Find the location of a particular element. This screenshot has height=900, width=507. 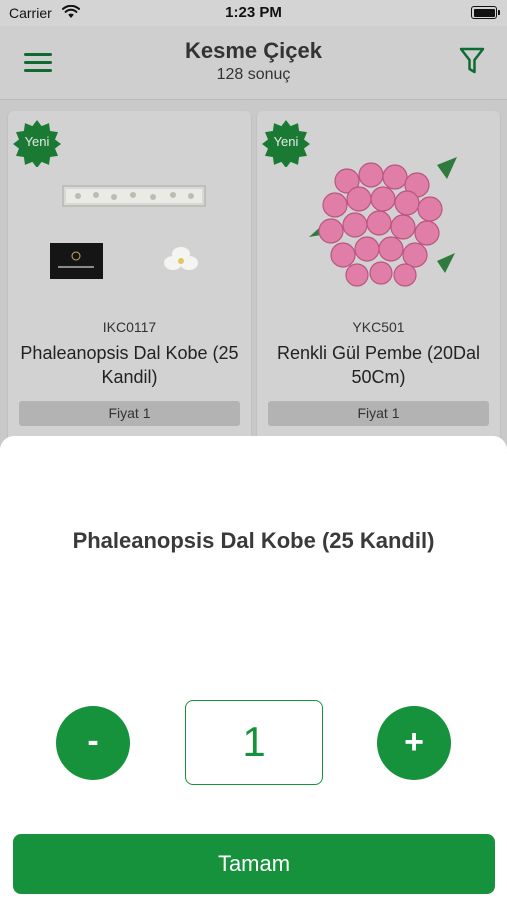

battery-icon is located at coordinates (485, 12).